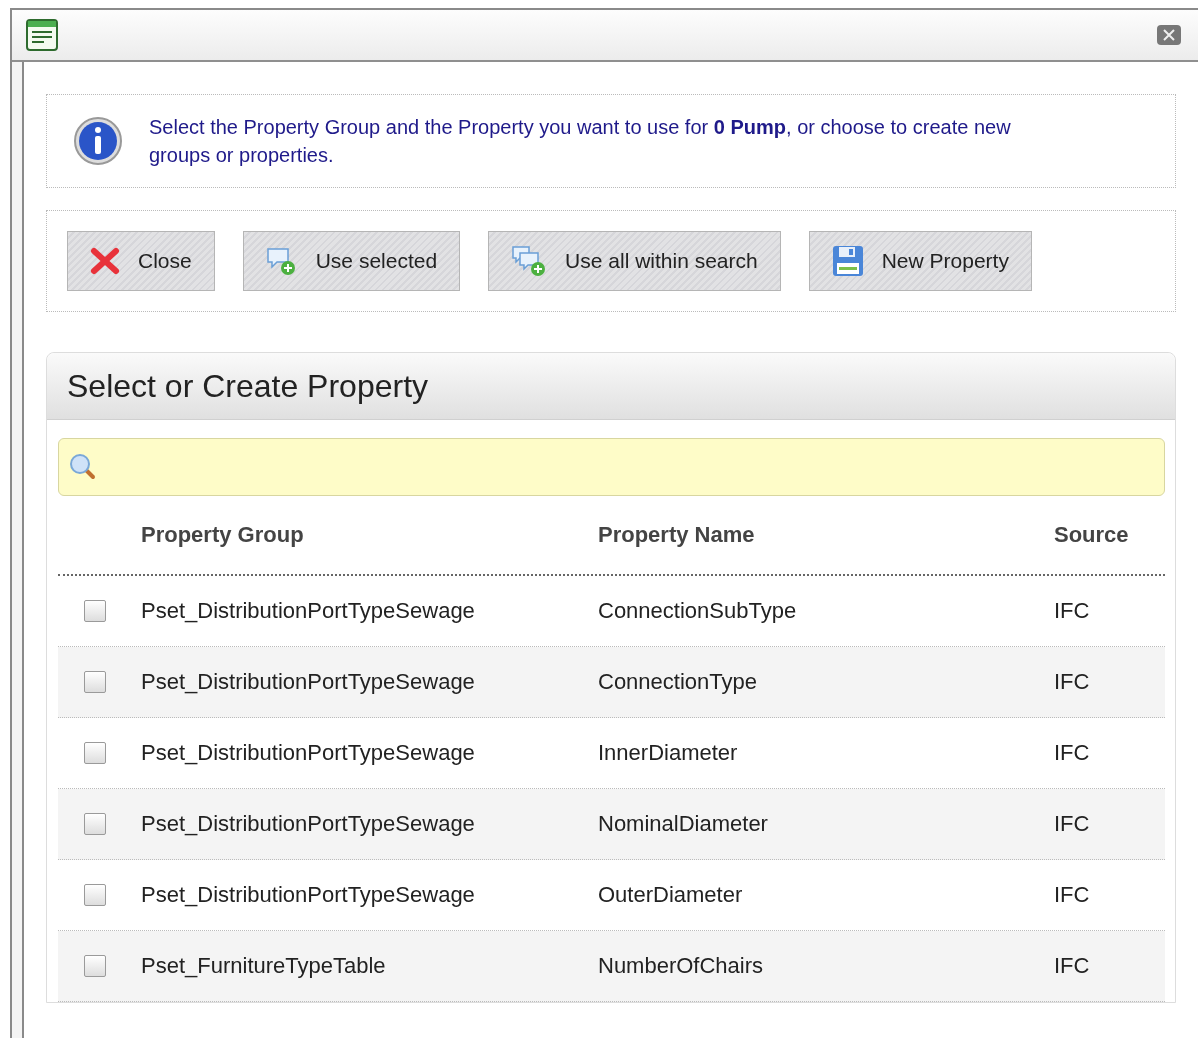 Image resolution: width=1198 pixels, height=1038 pixels. I want to click on search-icon, so click(83, 467).